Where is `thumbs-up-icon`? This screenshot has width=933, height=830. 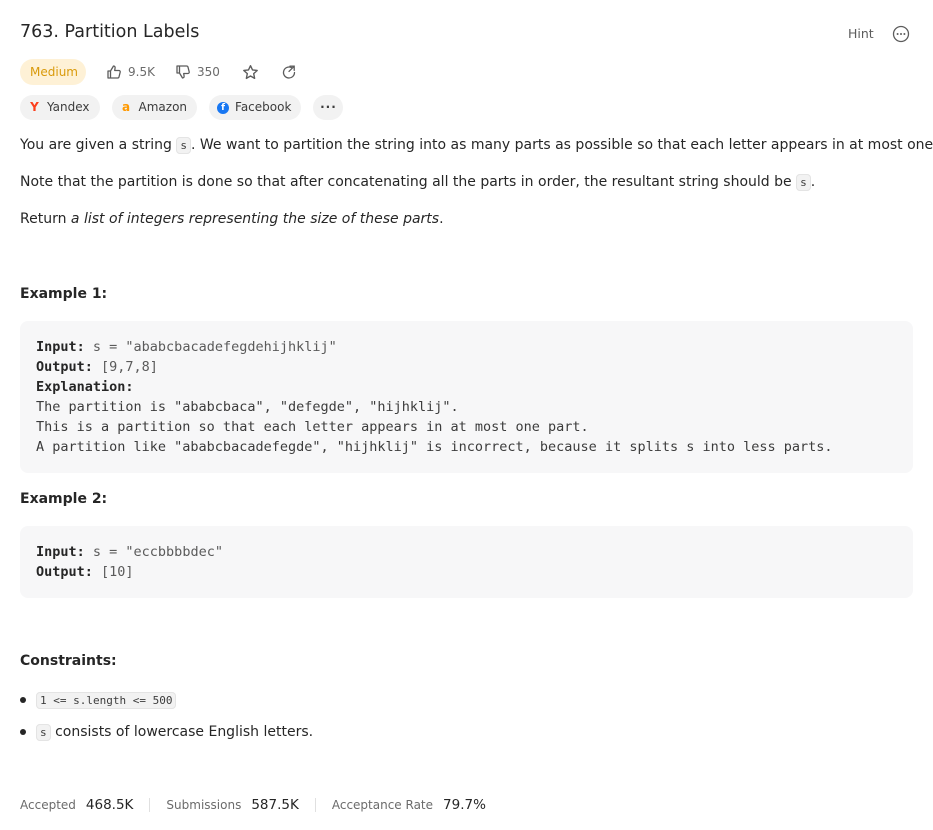
thumbs-up-icon is located at coordinates (114, 72).